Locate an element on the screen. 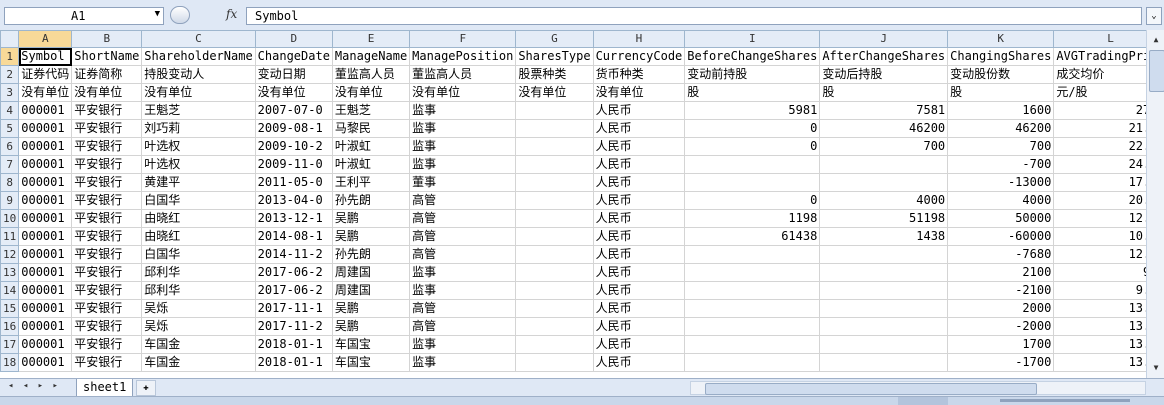 This screenshot has width=1164, height=405. cell-h13: 人民币 is located at coordinates (639, 272).